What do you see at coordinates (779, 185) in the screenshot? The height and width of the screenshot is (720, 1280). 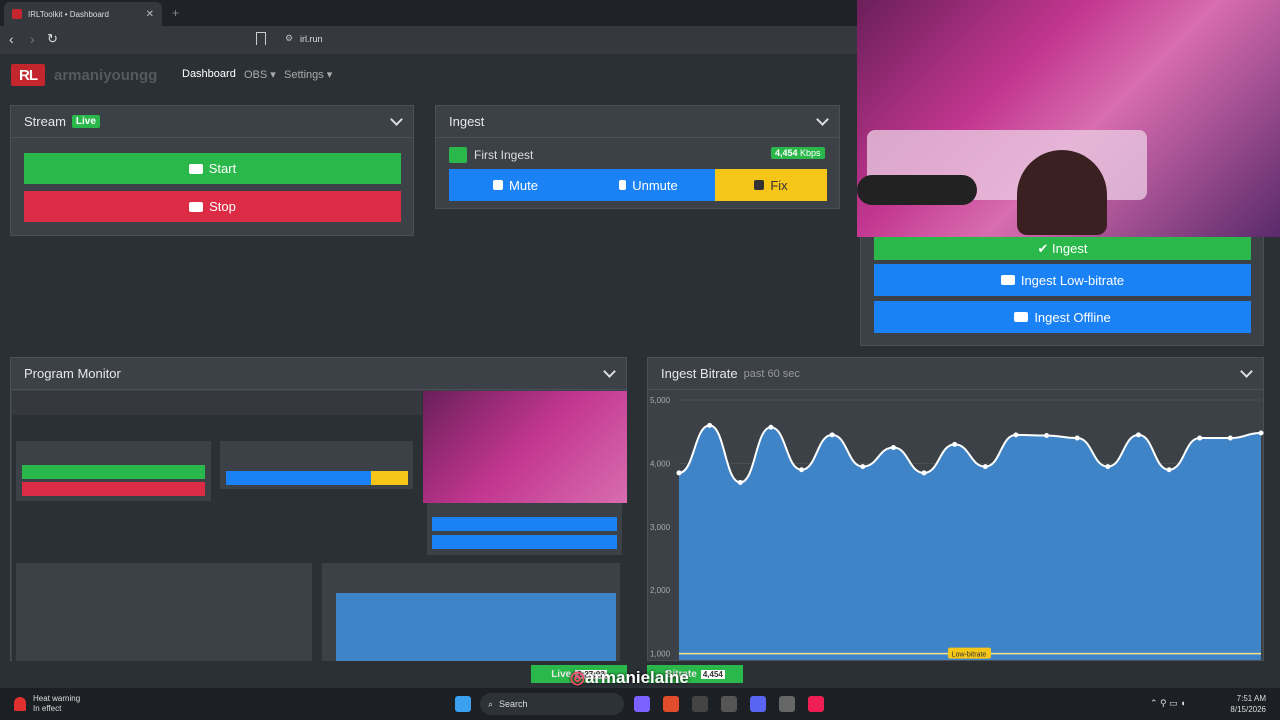 I see `fix-label: Fix` at bounding box center [779, 185].